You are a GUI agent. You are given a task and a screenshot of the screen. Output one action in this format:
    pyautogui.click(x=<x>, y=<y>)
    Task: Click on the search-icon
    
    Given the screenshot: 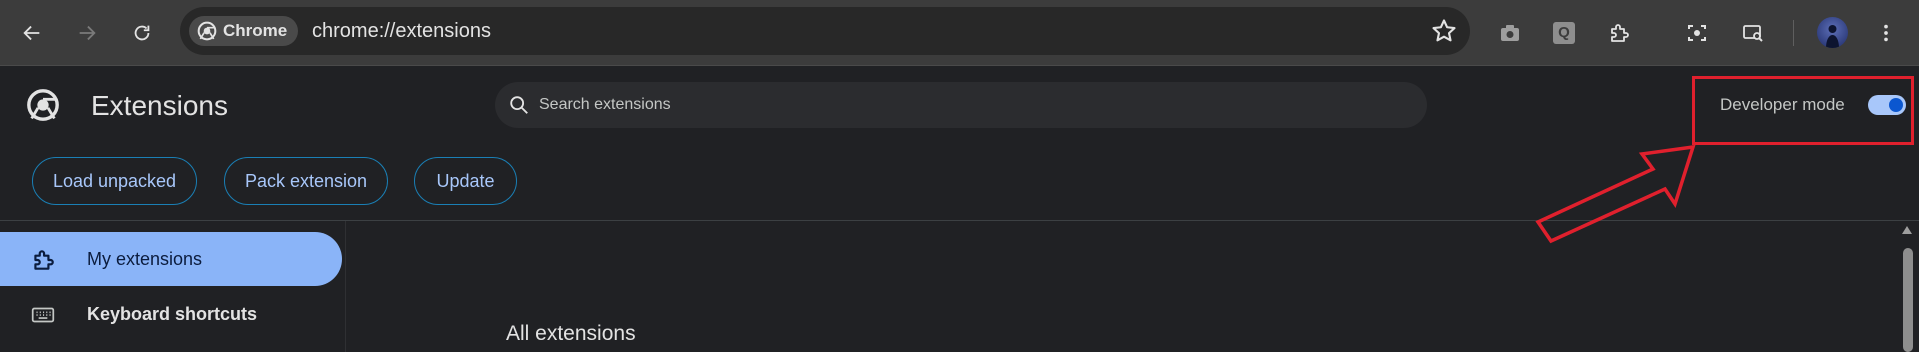 What is the action you would take?
    pyautogui.click(x=519, y=105)
    